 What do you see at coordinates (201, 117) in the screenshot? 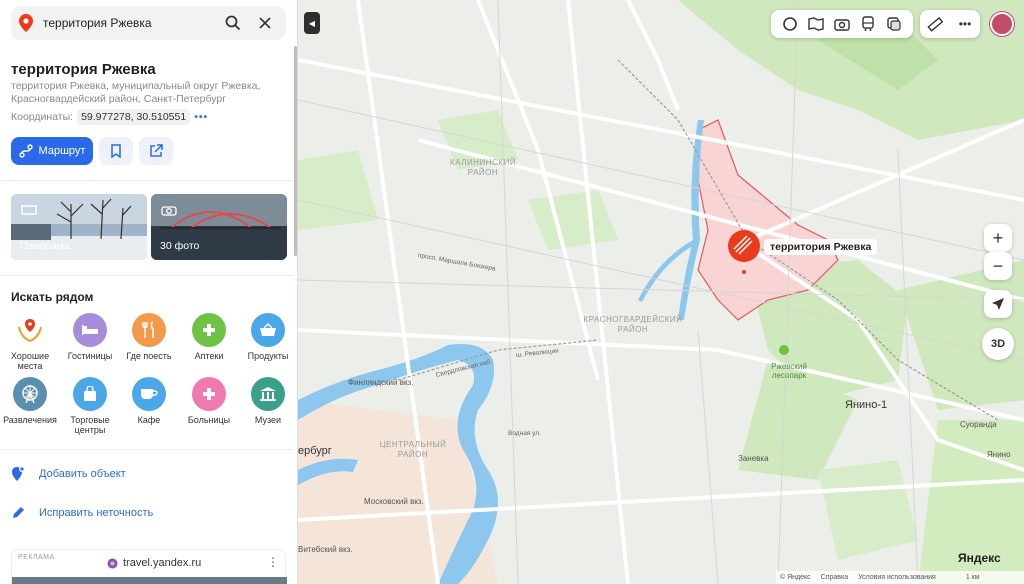
I see `coordinates-more-button: •••` at bounding box center [201, 117].